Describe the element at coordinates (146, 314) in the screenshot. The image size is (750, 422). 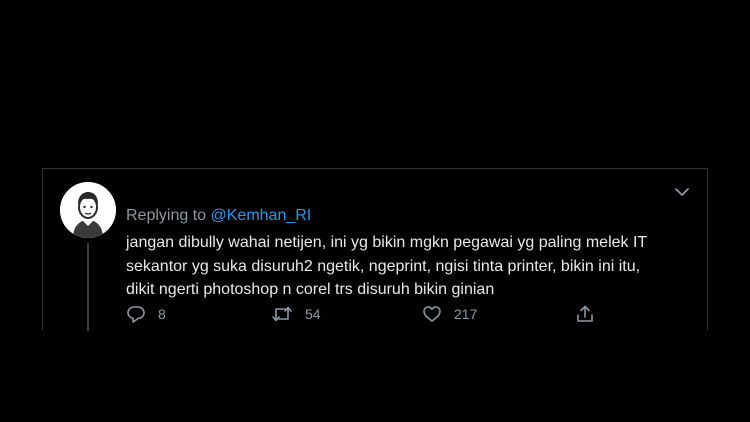
I see `reply-button: 8` at that location.